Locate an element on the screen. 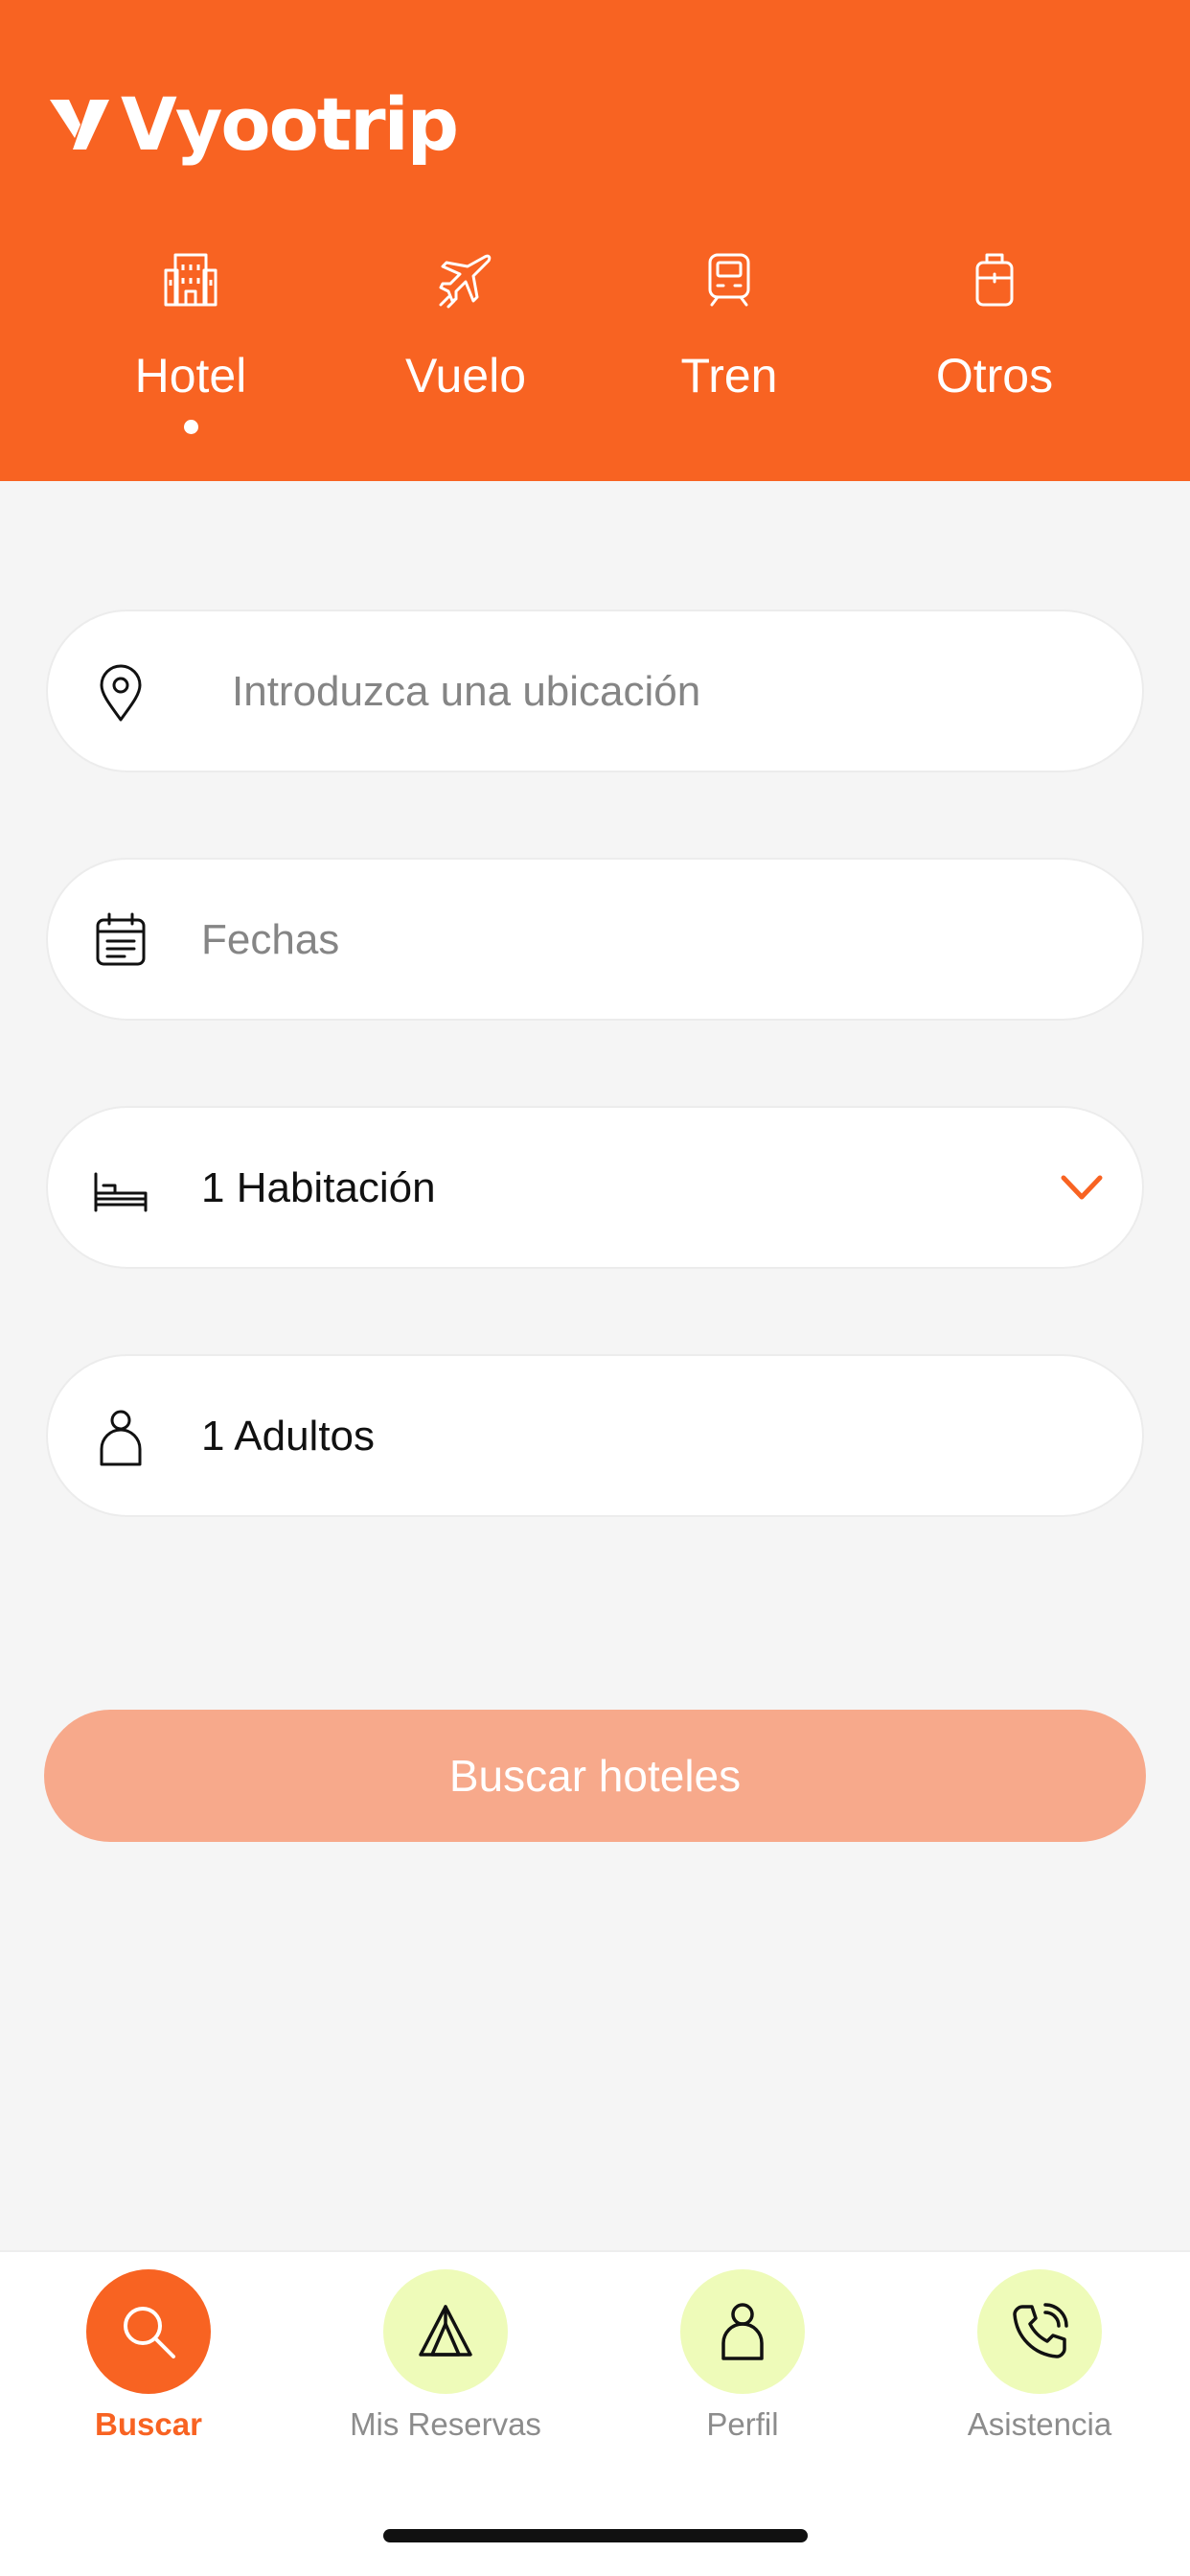 The width and height of the screenshot is (1190, 2576). nav-item-buscar: Buscar is located at coordinates (148, 2360).